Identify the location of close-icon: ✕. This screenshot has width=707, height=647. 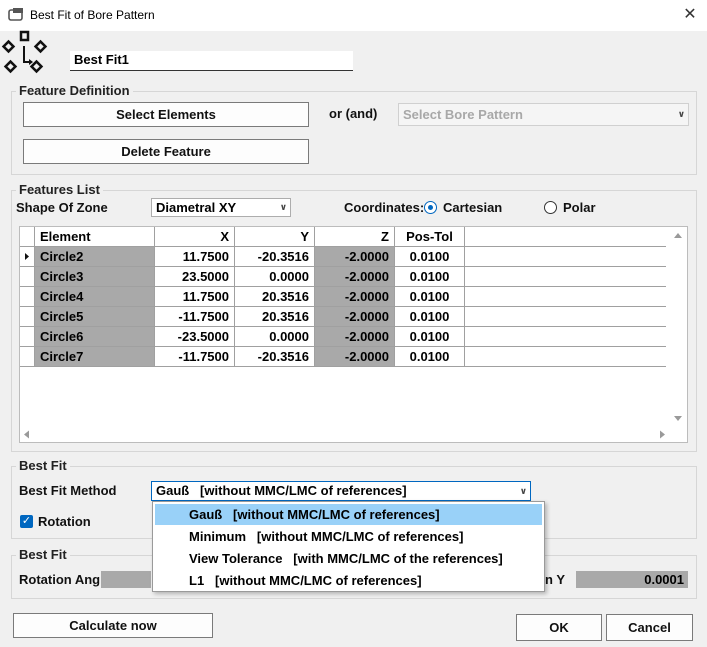
(690, 15).